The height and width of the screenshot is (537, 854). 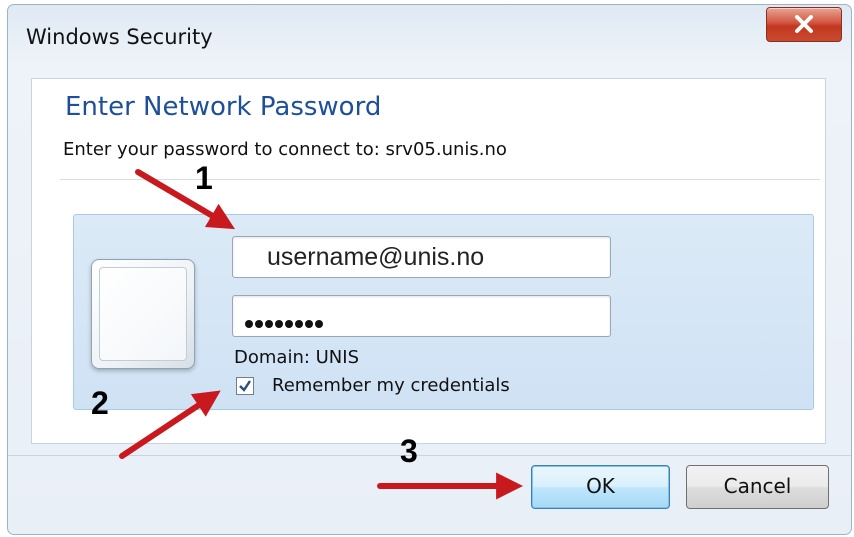 I want to click on step-3-label: 3, so click(x=409, y=451).